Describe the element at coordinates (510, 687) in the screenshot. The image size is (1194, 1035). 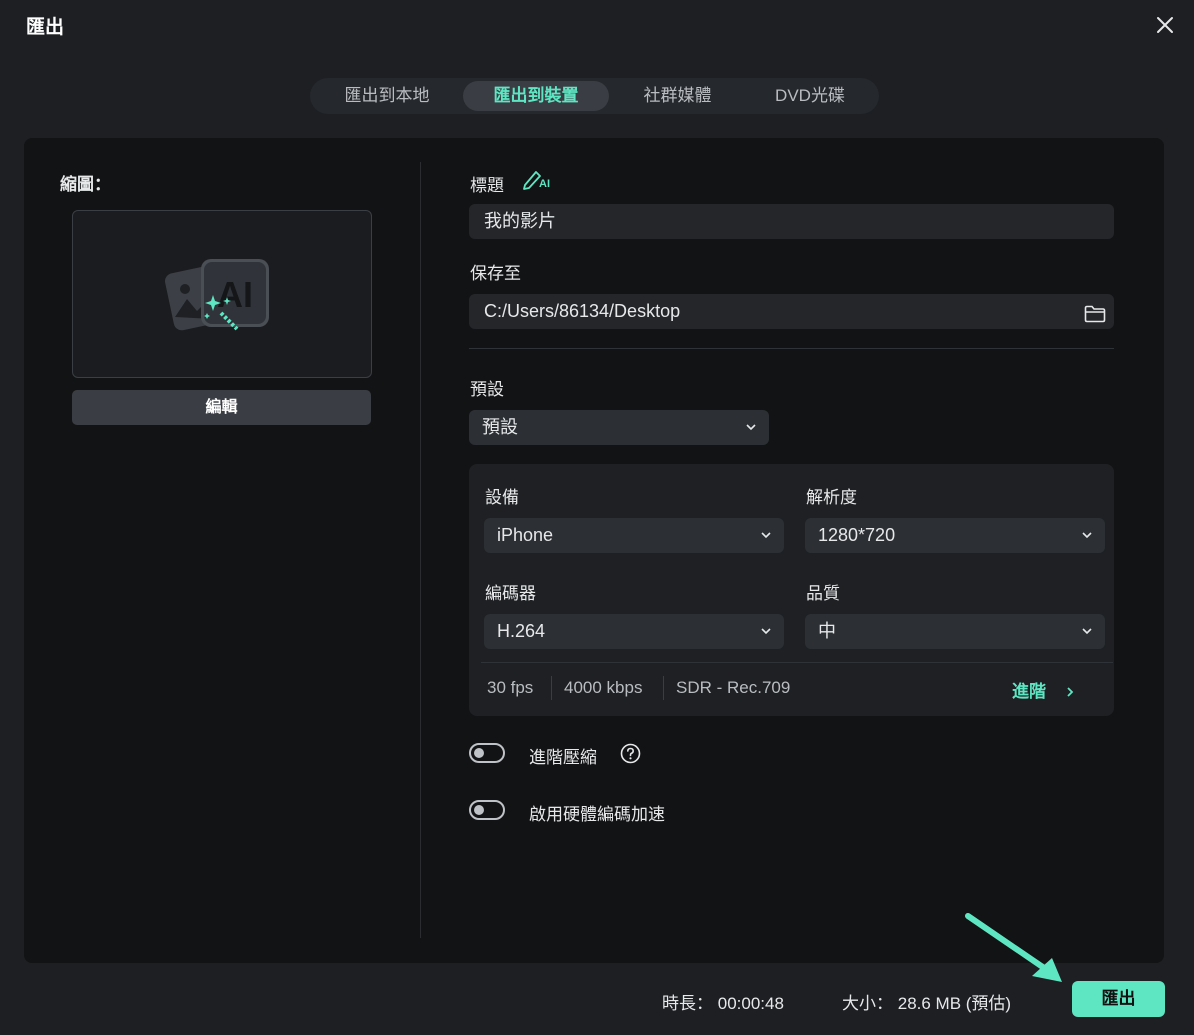
I see `fps-value: 30 fps` at that location.